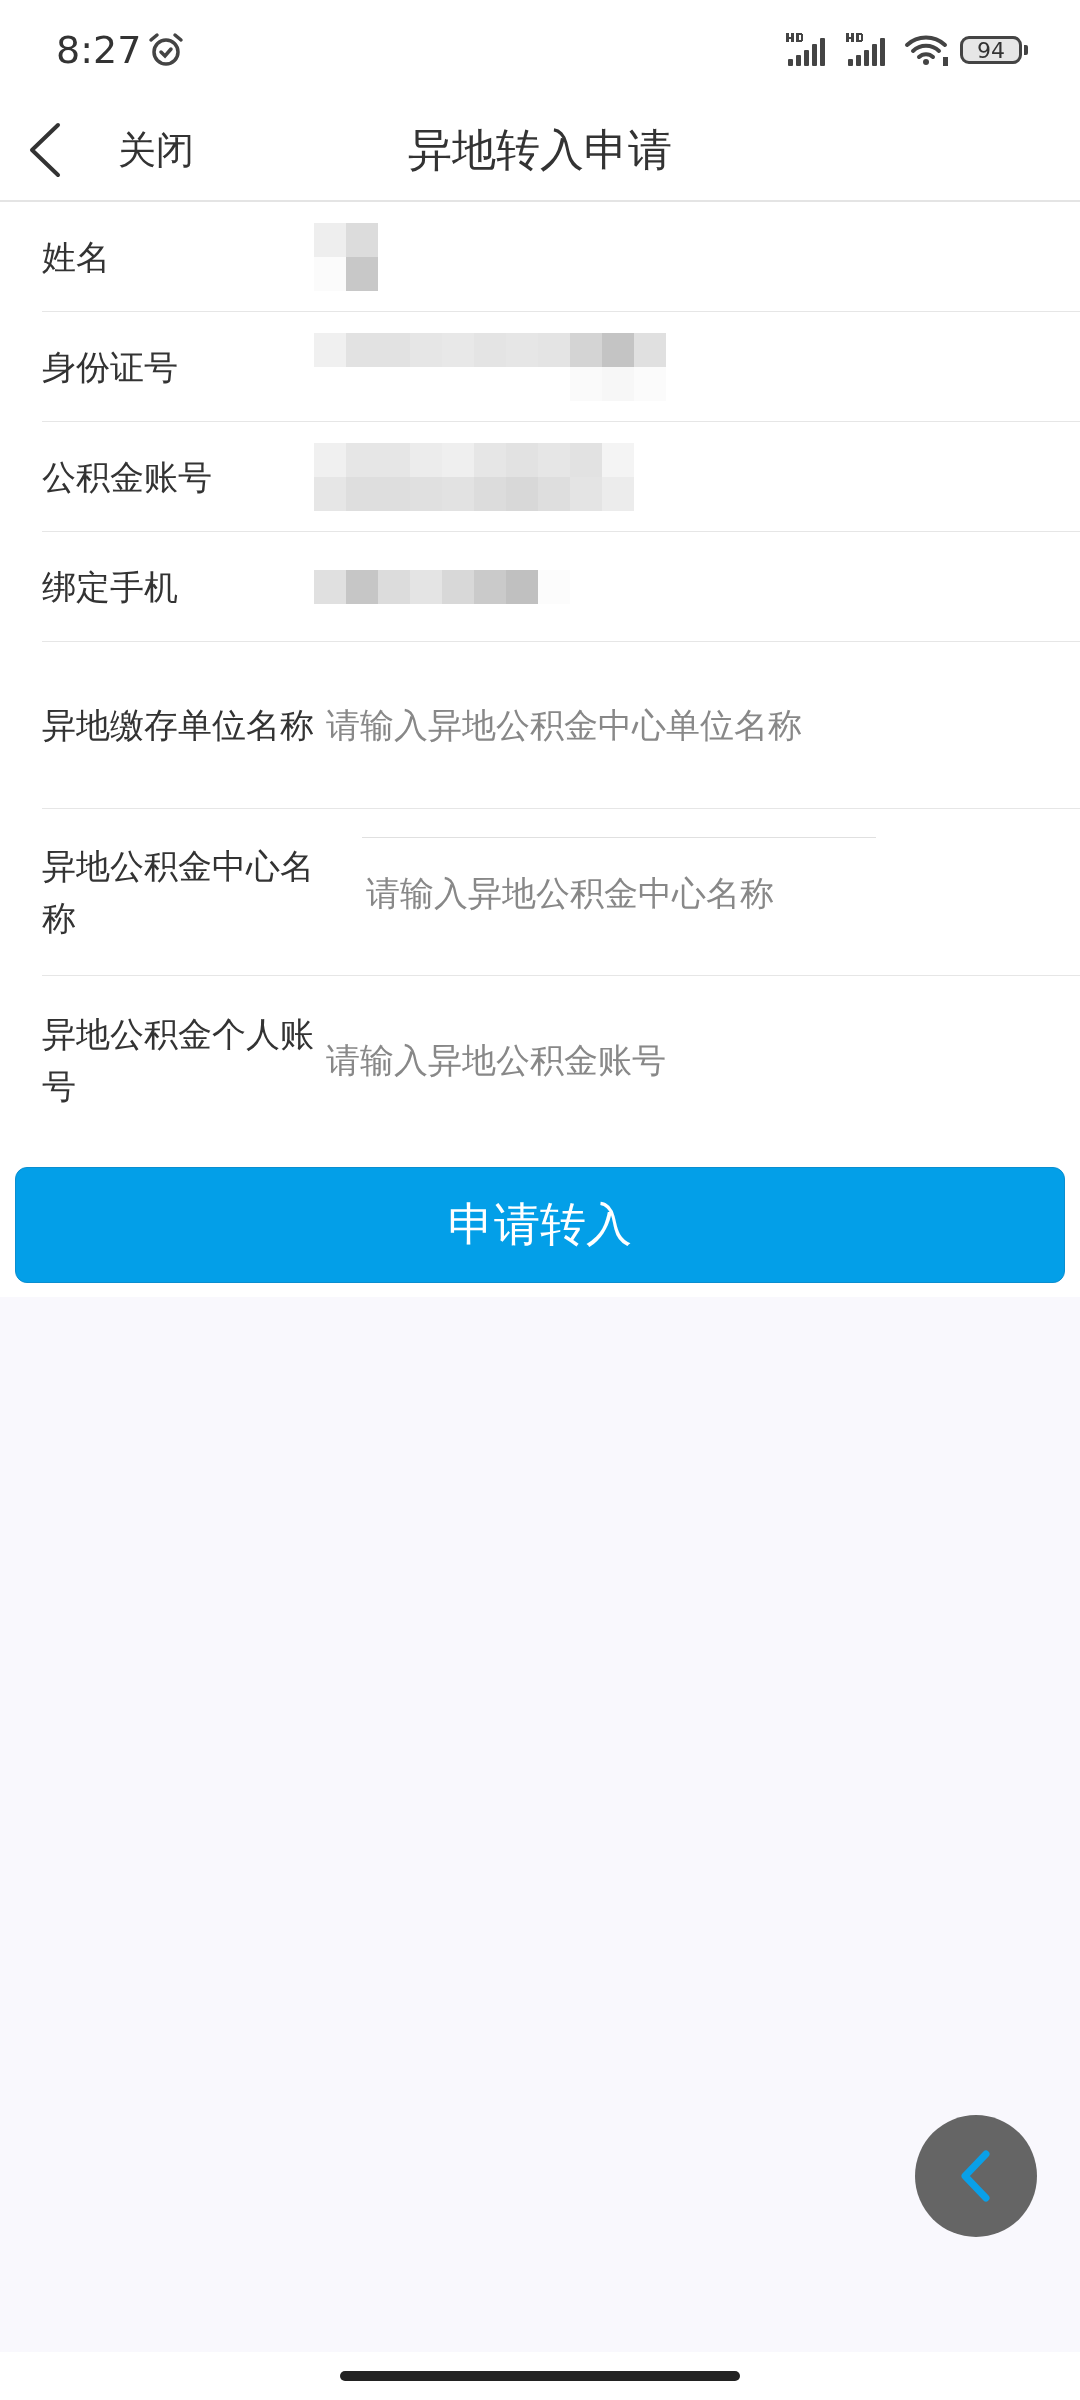 This screenshot has width=1080, height=2400. I want to click on field-label: 公积金账号, so click(127, 477).